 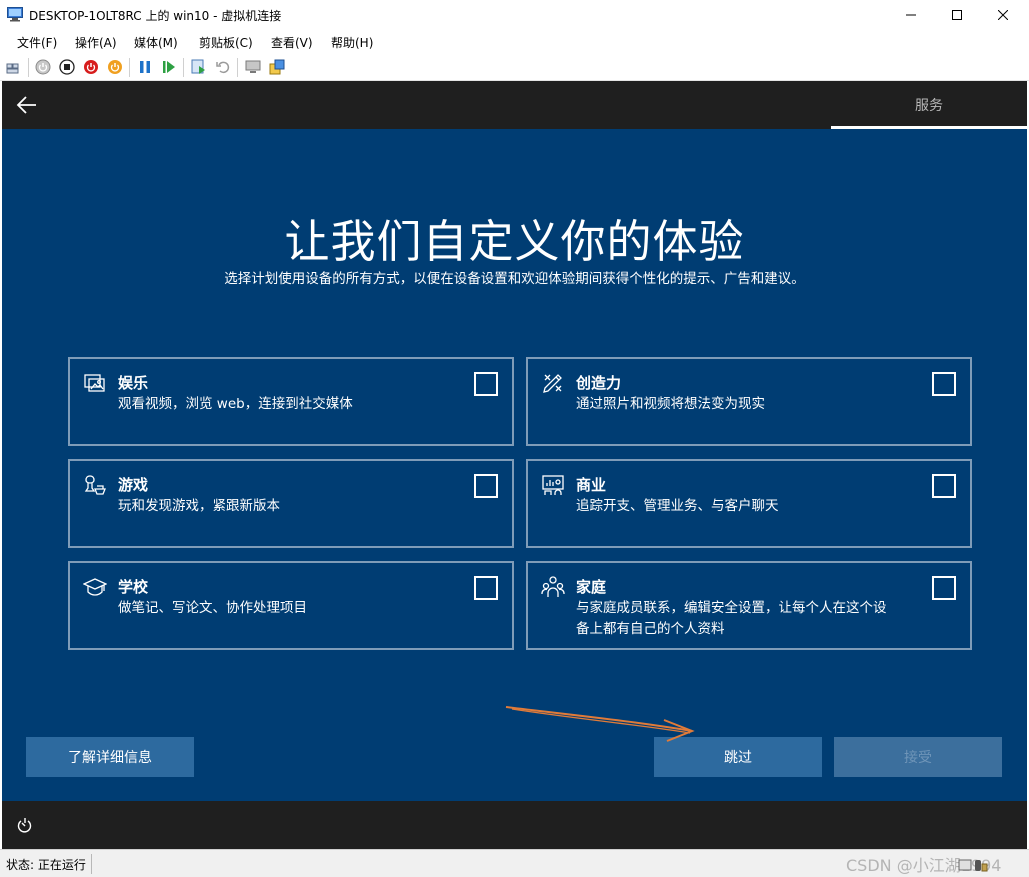 I want to click on family-icon, so click(x=553, y=586).